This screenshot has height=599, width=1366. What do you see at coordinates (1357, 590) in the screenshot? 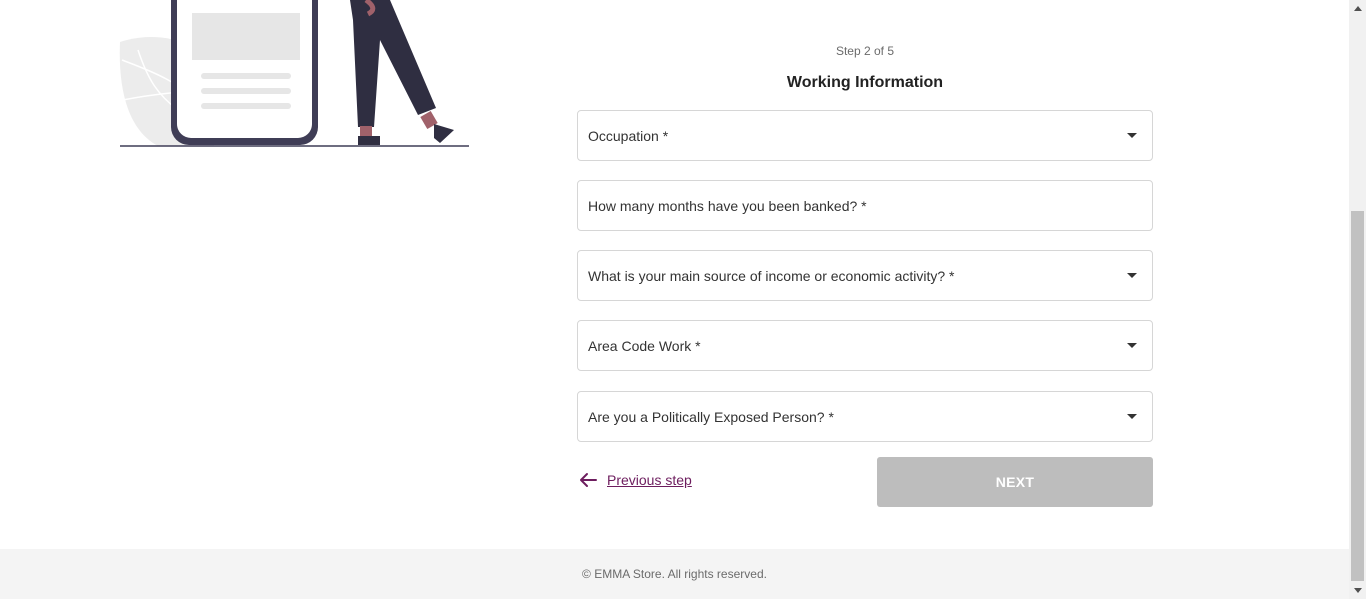
I see `scroll-down-arrow-icon` at bounding box center [1357, 590].